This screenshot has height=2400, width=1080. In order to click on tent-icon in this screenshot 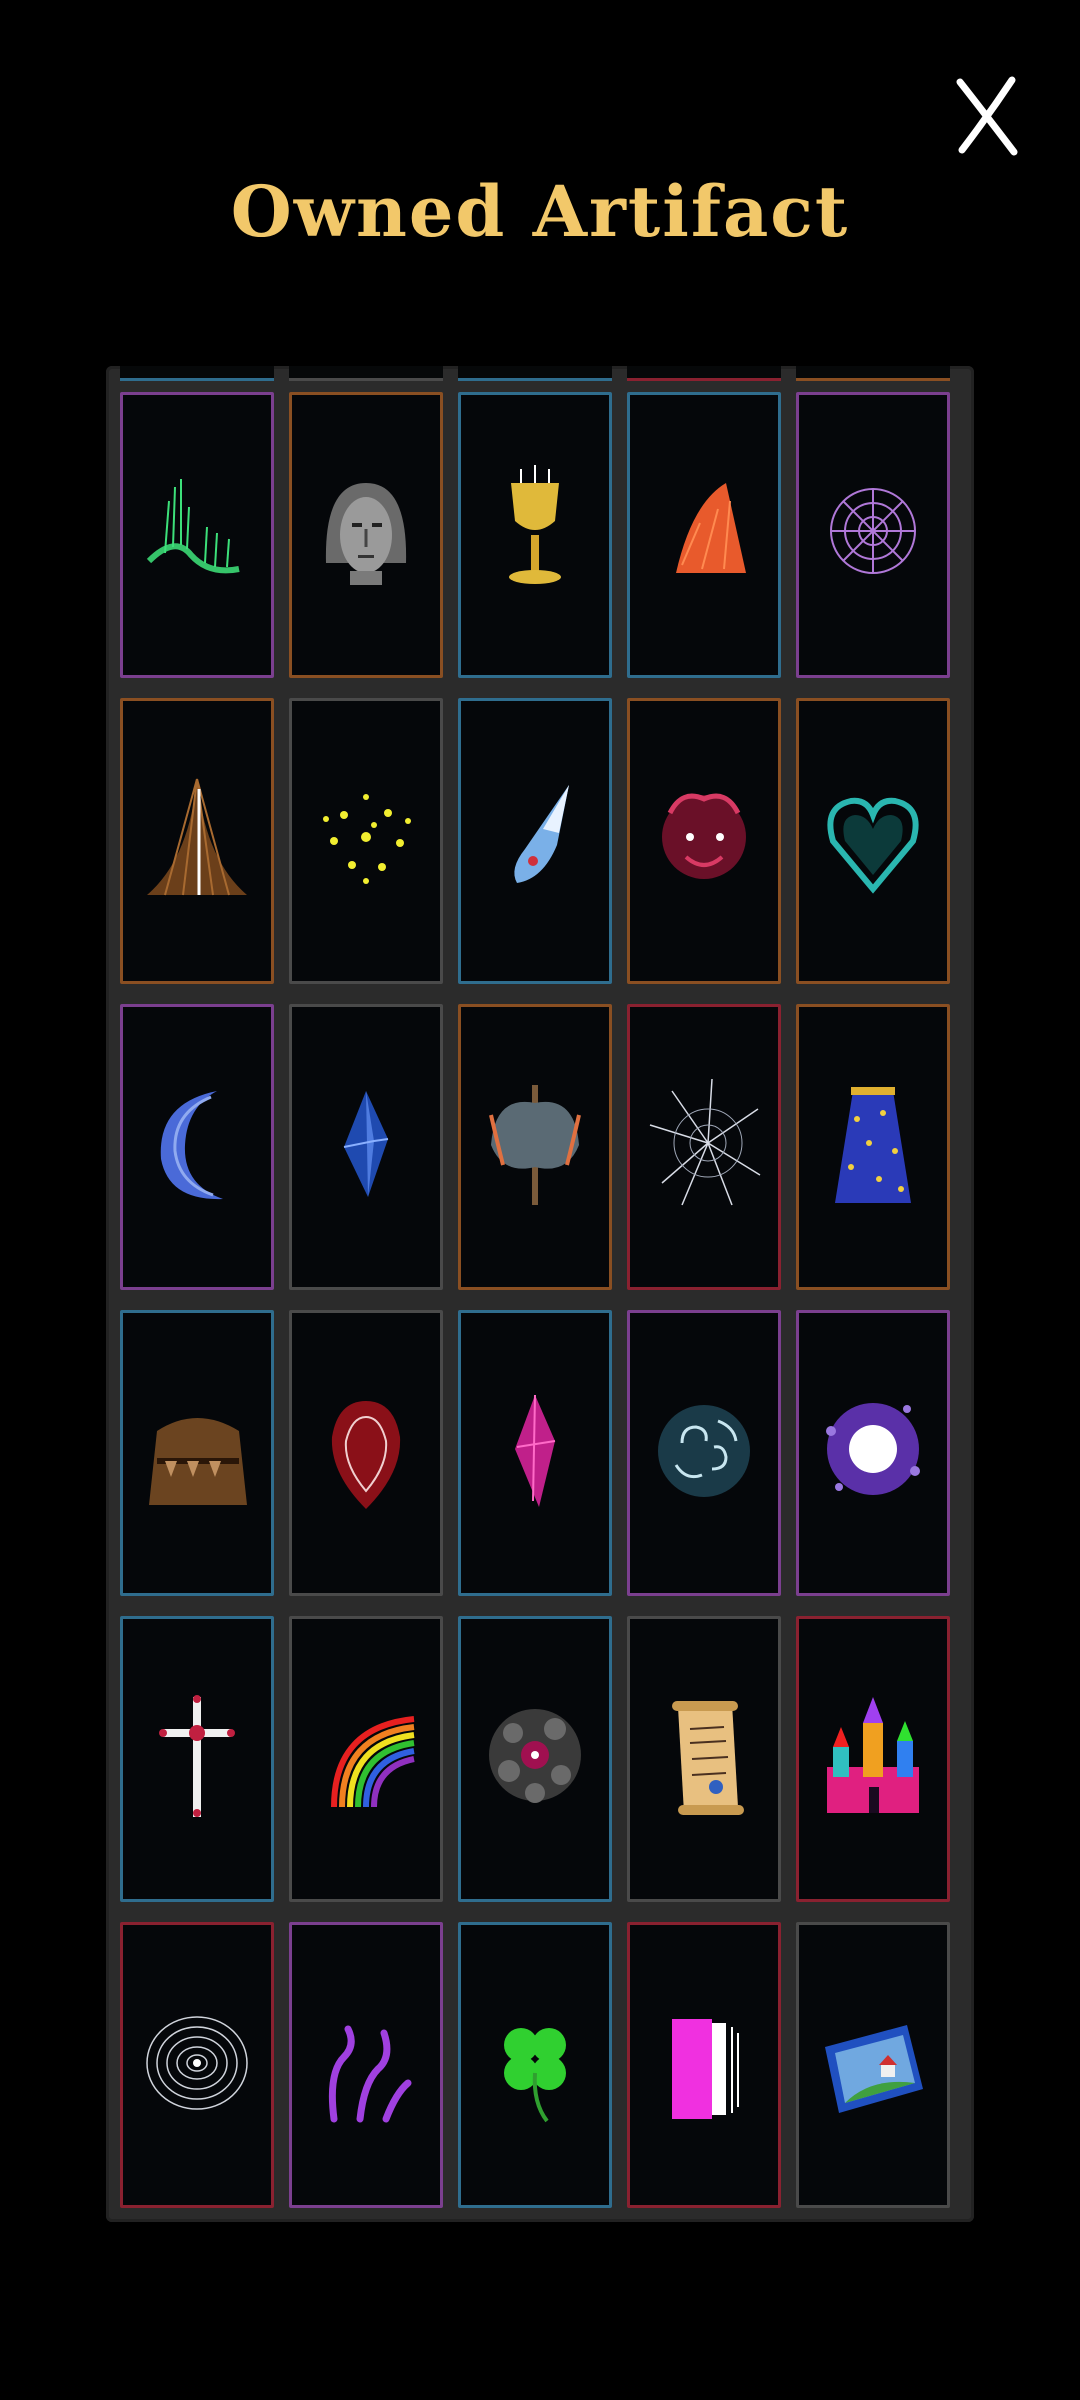, I will do `click(197, 837)`.